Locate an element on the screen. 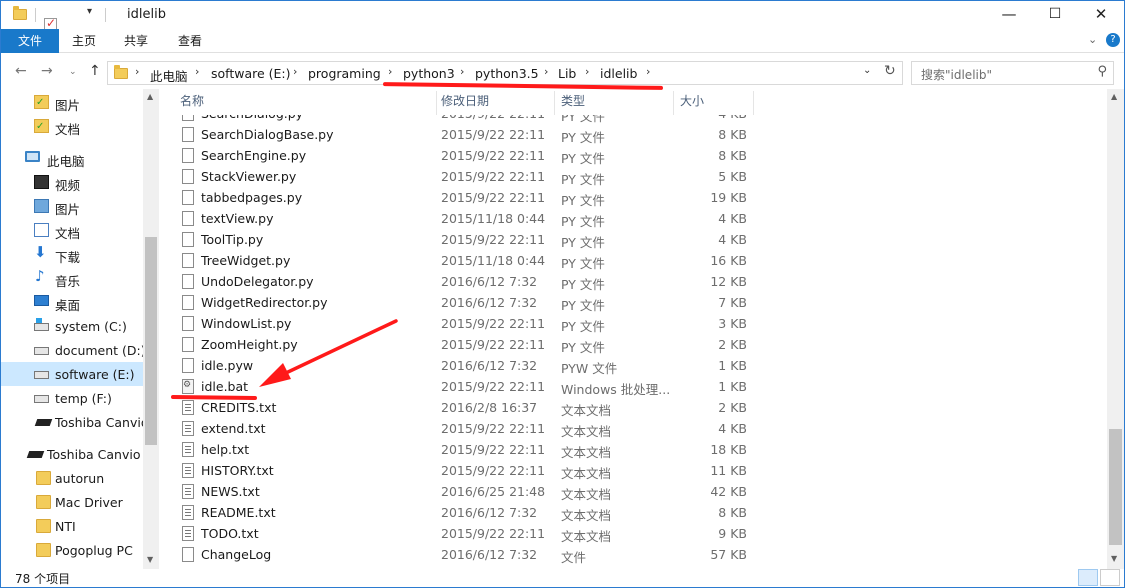  table-row: extend.txt 2015/9/22 22:11 文本文档 4 KB is located at coordinates (461, 428).